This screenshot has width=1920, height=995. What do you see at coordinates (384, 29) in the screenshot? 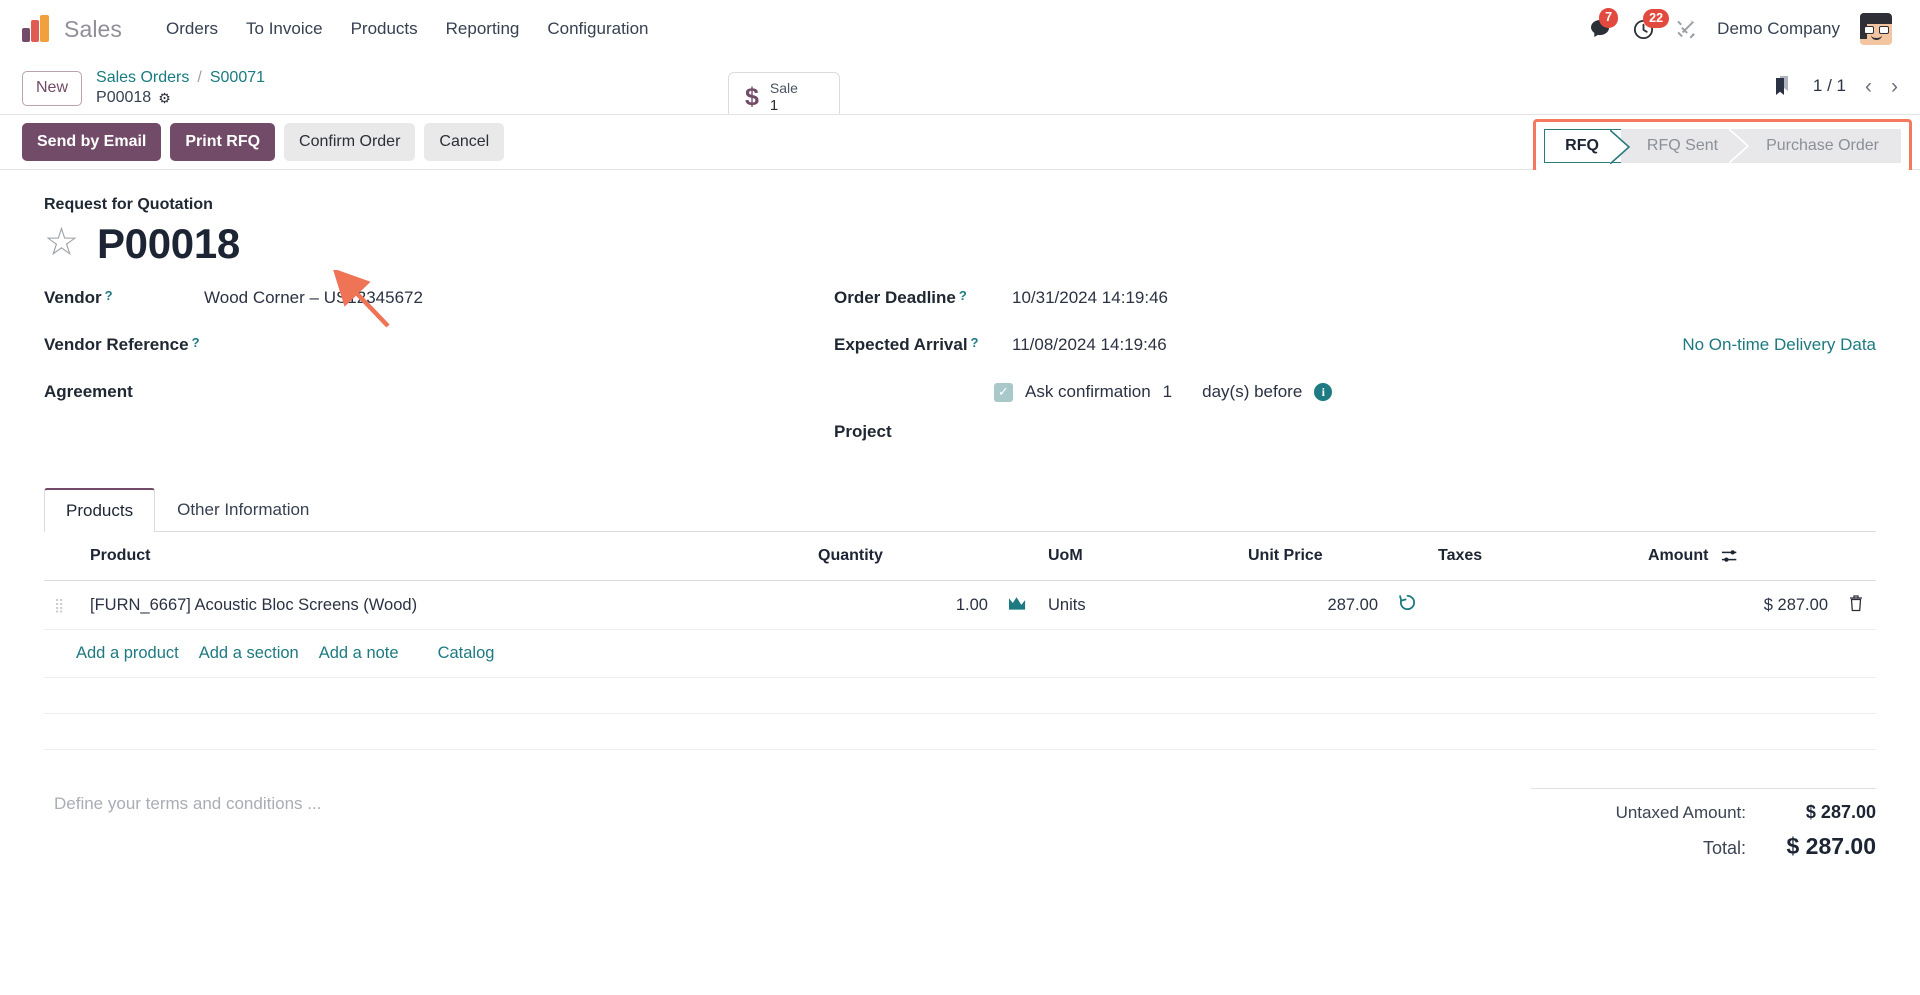
I see `nav-item-products: Products` at bounding box center [384, 29].